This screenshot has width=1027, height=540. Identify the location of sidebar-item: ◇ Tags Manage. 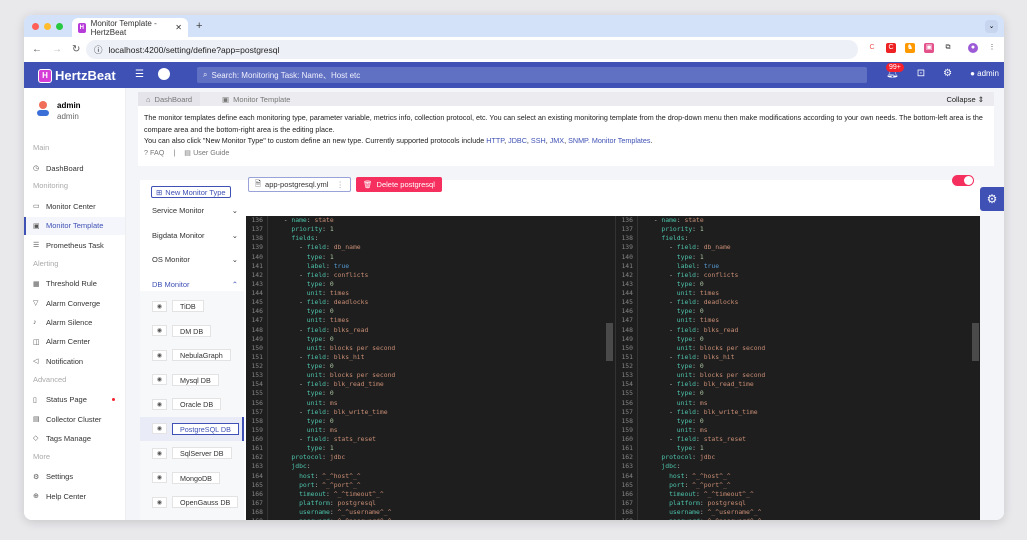
(74, 438).